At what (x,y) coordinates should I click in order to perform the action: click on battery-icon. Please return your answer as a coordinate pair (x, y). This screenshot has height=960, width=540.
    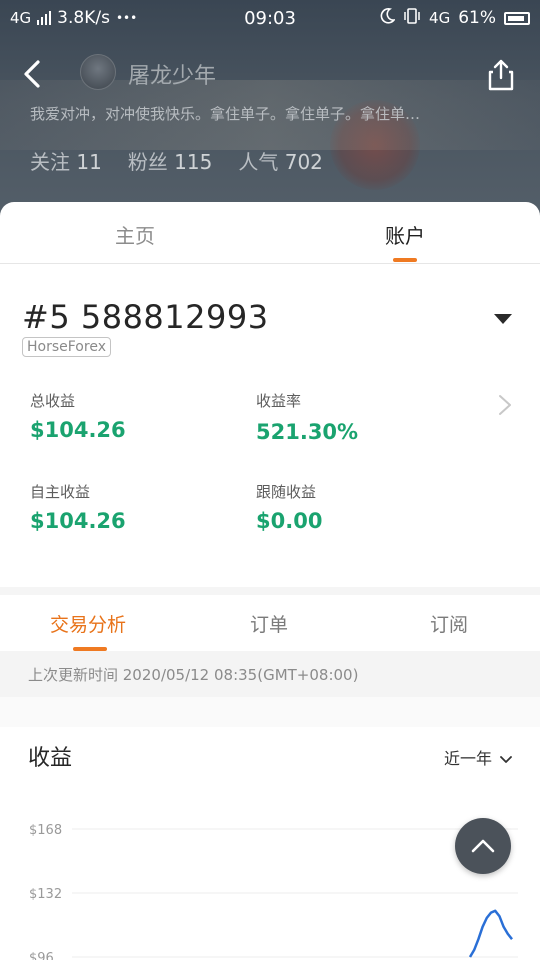
    Looking at the image, I should click on (517, 18).